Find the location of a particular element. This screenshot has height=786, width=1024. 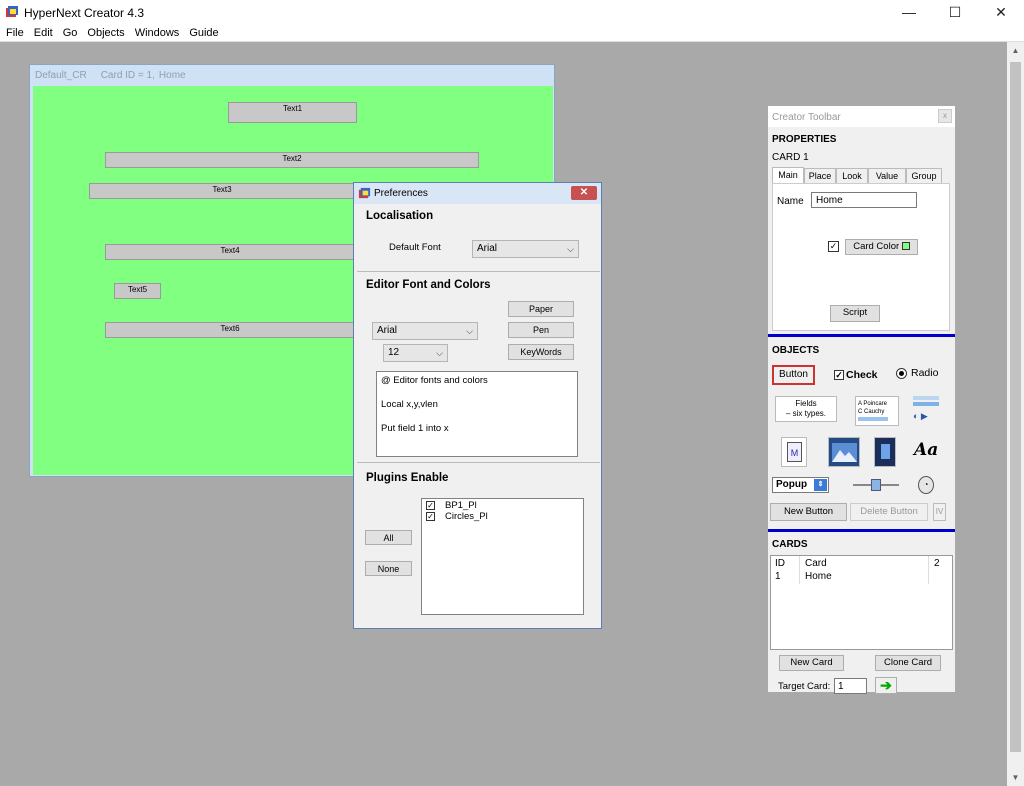

text-field-2: Text2 is located at coordinates (292, 160).